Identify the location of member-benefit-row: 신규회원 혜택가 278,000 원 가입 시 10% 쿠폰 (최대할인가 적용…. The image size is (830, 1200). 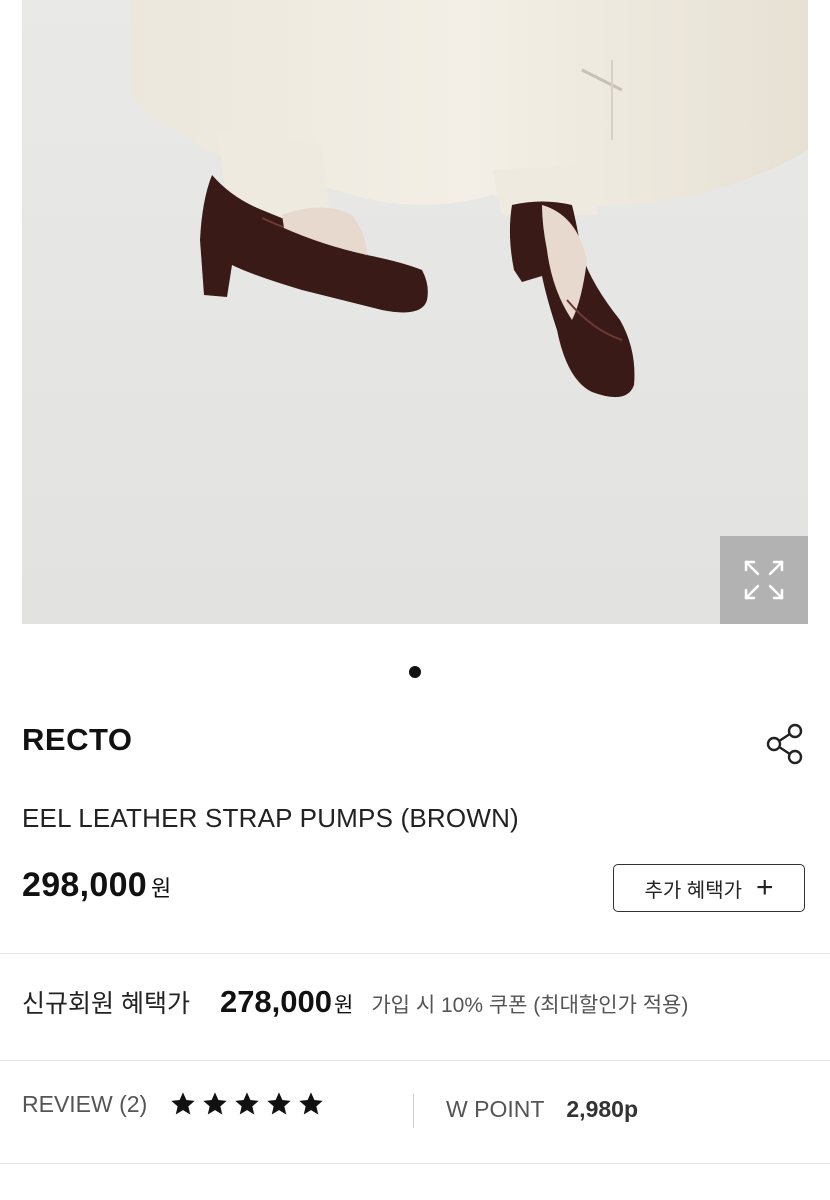
(355, 1002).